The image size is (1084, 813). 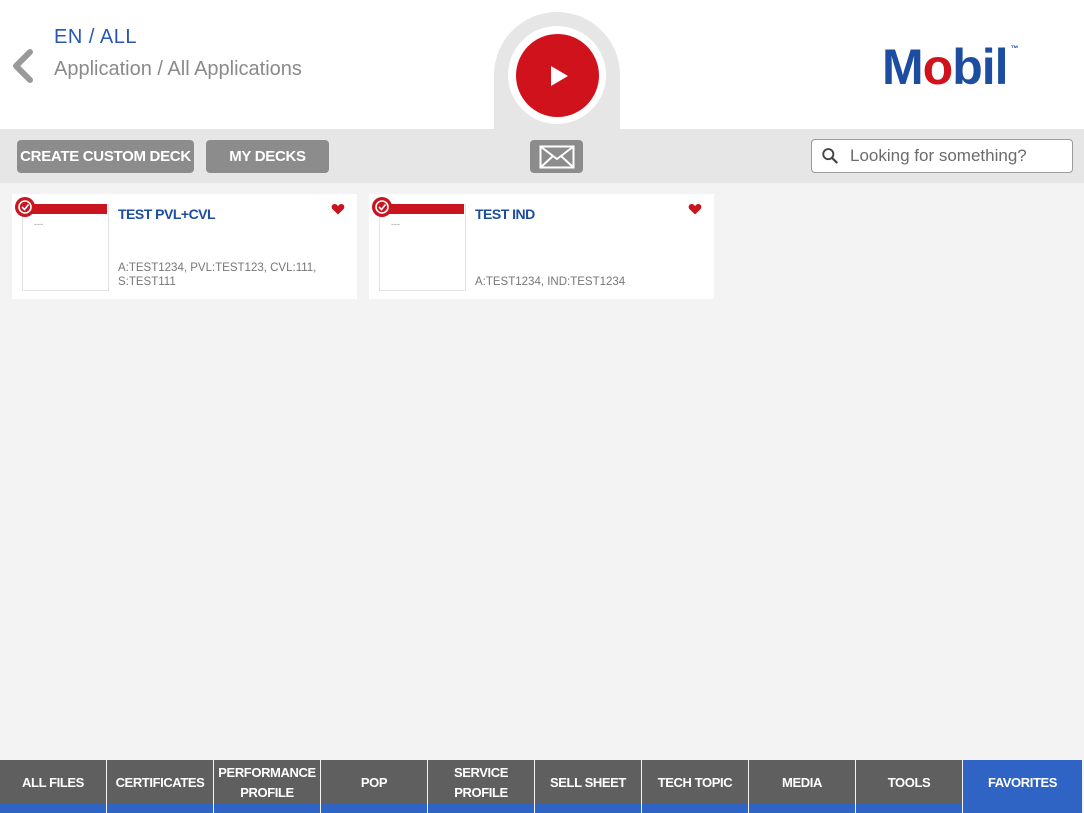 What do you see at coordinates (960, 156) in the screenshot?
I see `search-input` at bounding box center [960, 156].